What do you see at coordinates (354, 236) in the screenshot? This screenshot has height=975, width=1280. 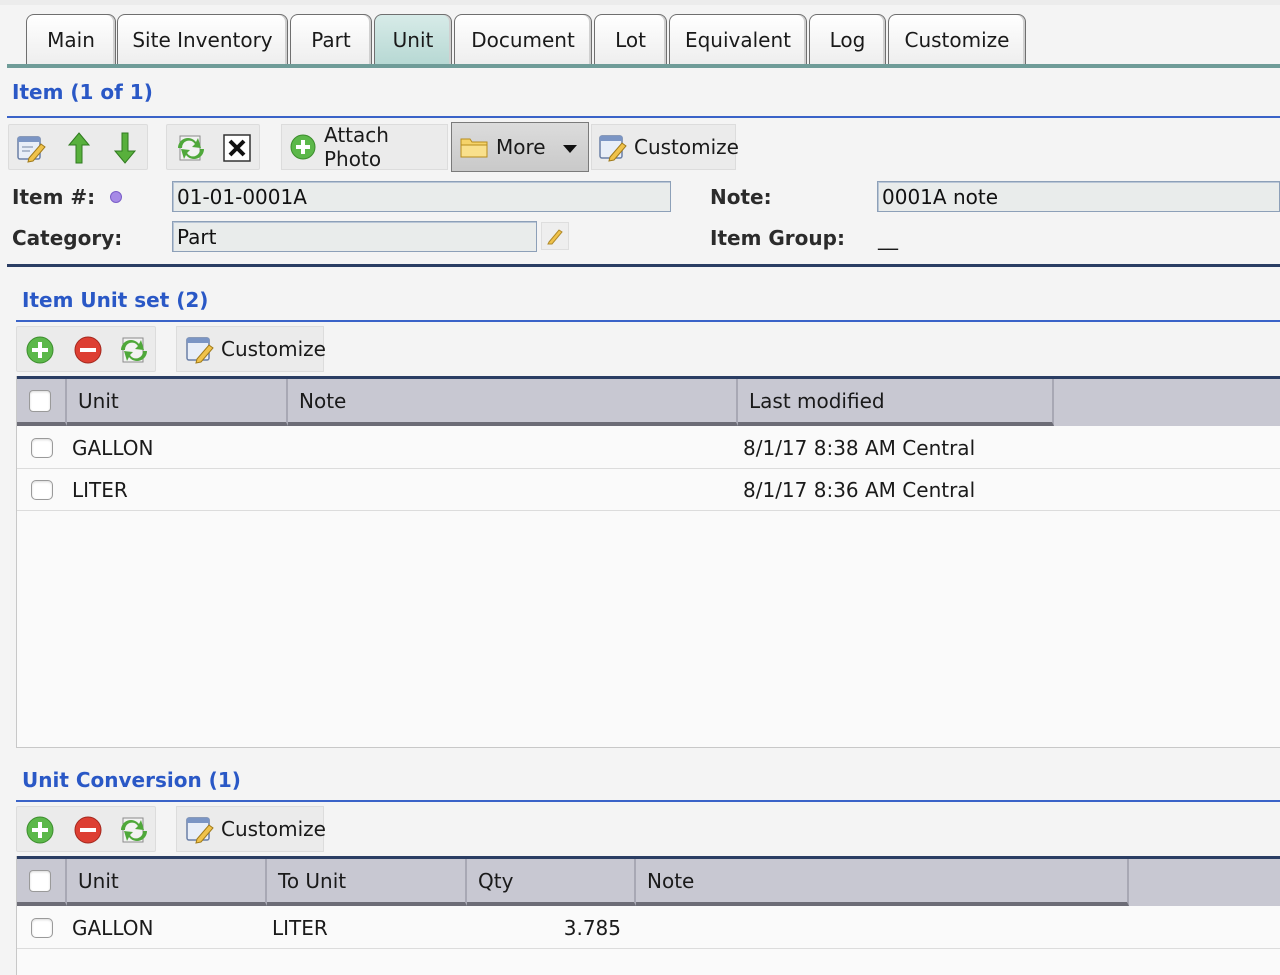 I see `category-field: Part` at bounding box center [354, 236].